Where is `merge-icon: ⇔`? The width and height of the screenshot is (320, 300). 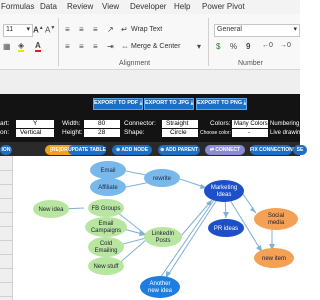 merge-icon: ⇔ is located at coordinates (125, 46).